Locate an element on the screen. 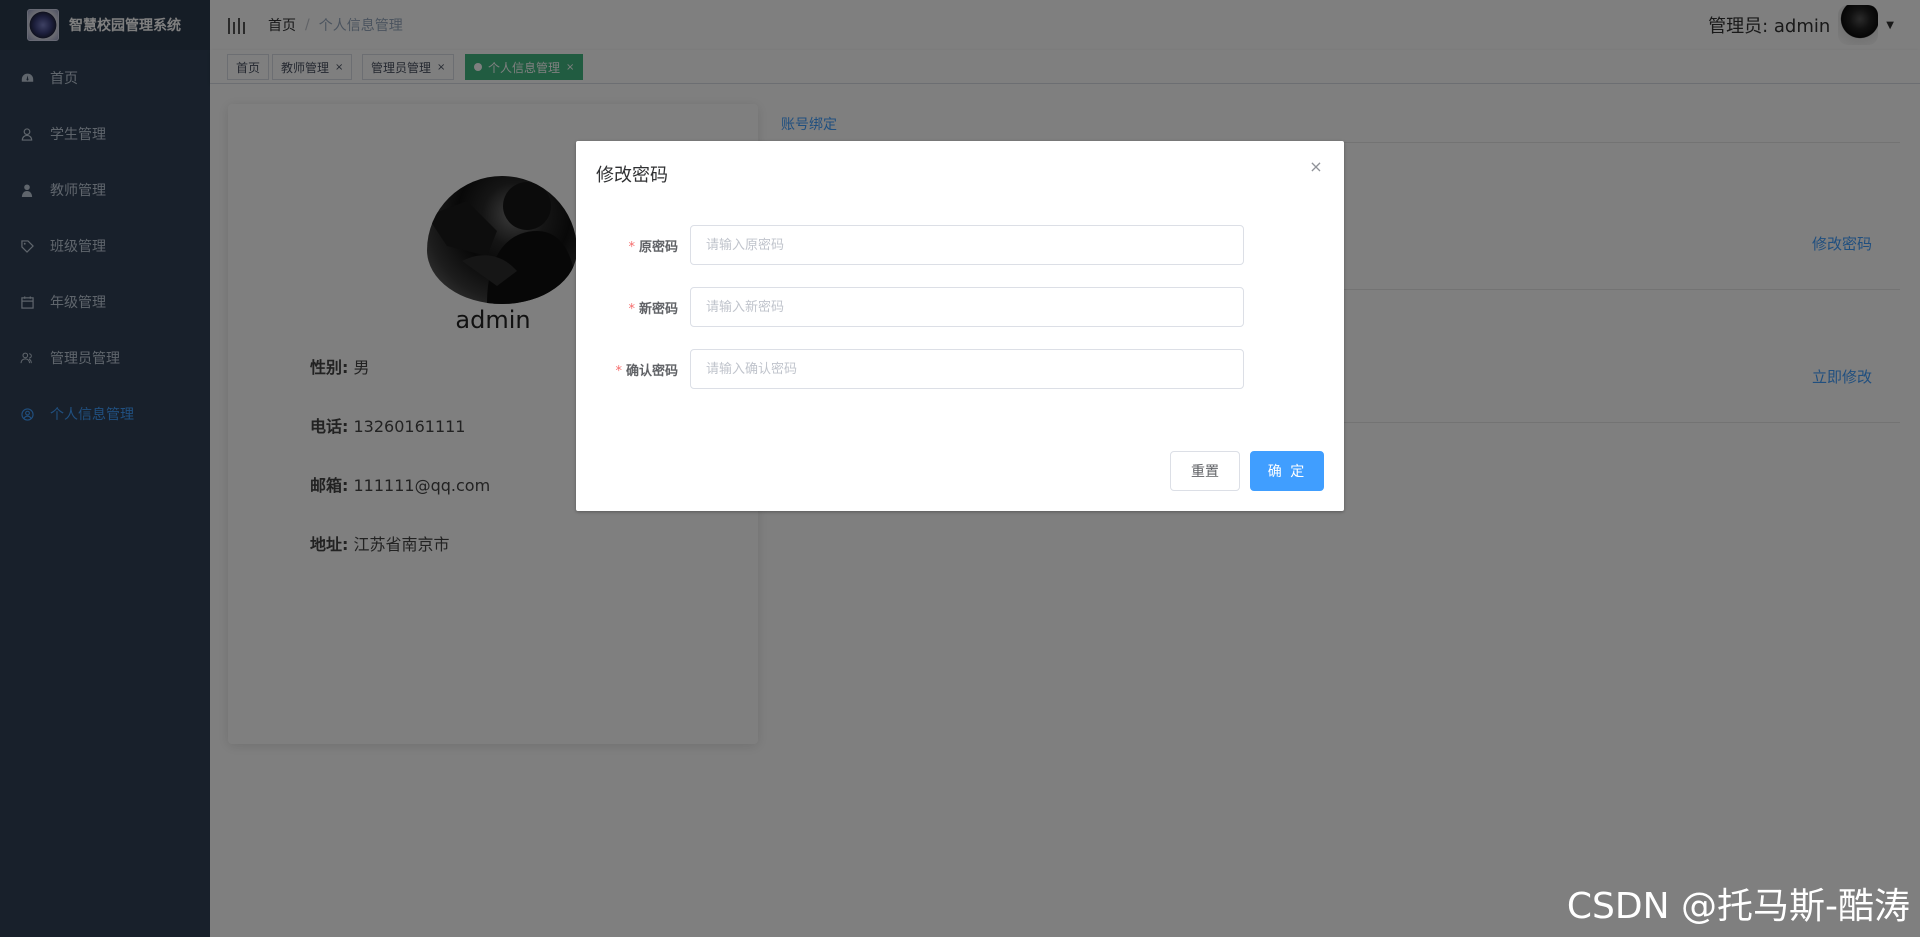  confirm-password-label: * 确认密码 is located at coordinates (646, 371).